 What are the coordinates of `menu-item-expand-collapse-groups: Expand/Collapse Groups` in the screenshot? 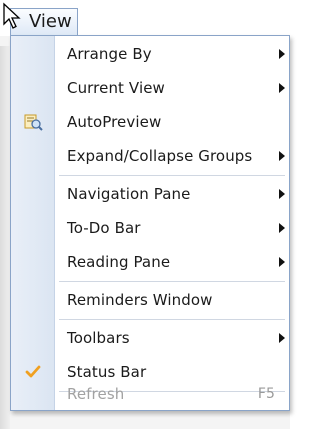 It's located at (172, 156).